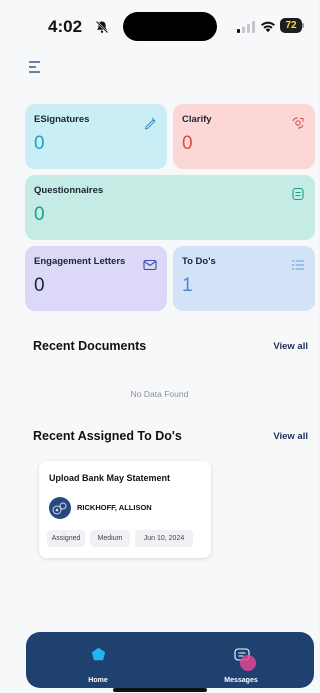 Image resolution: width=320 pixels, height=693 pixels. I want to click on recent-documents-view-all-link: View all, so click(290, 346).